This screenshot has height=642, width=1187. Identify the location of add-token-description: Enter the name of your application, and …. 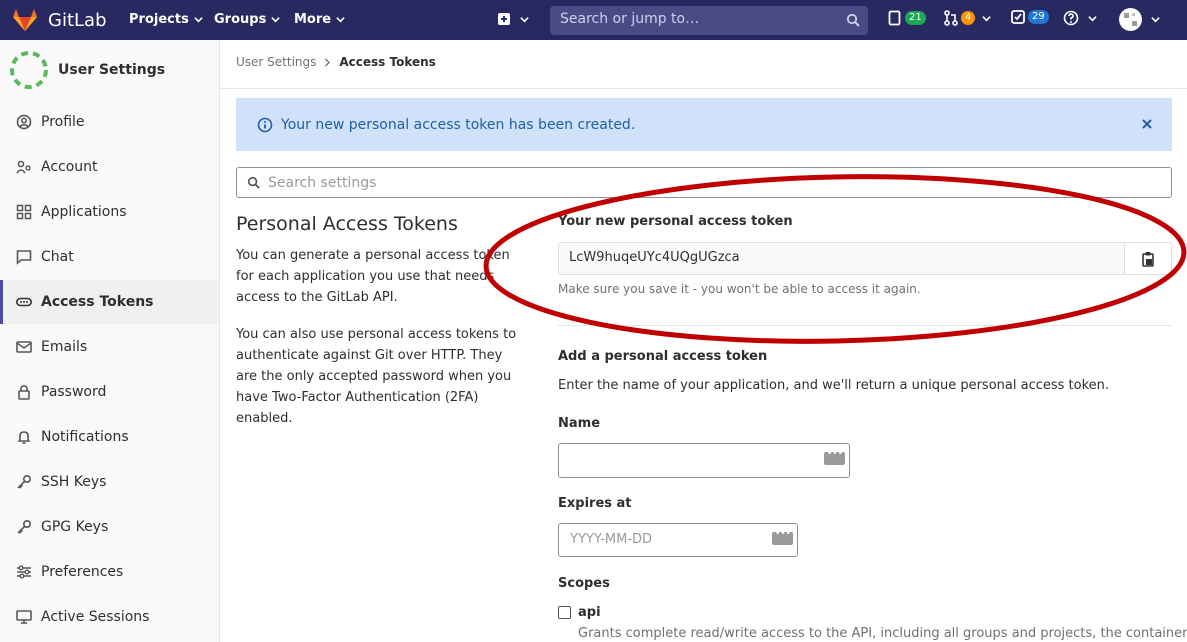
(834, 385).